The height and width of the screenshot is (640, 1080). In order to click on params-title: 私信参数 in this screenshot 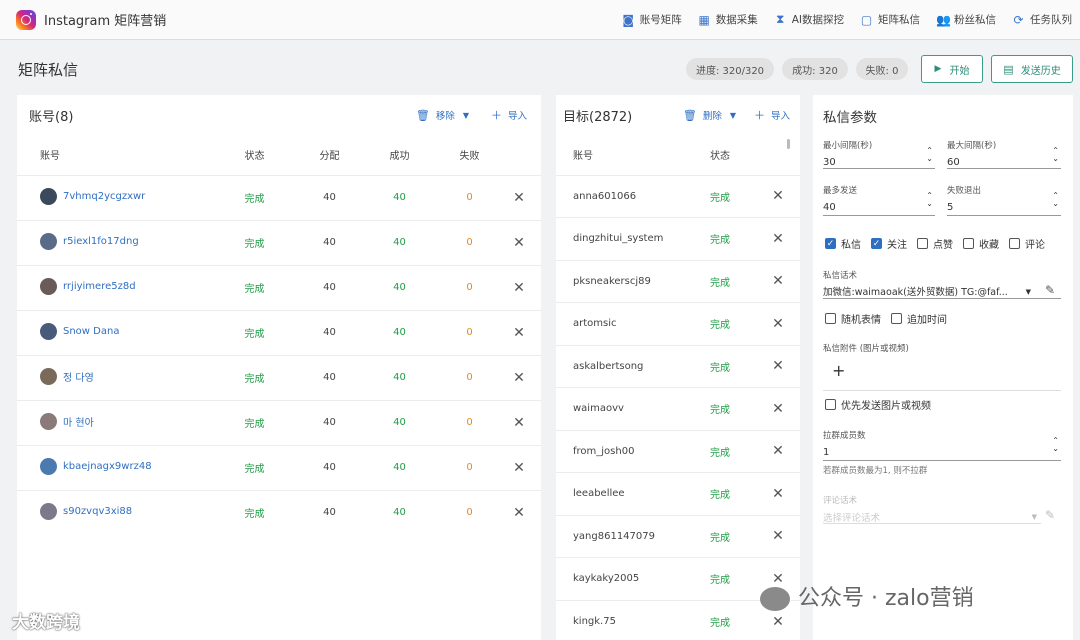, I will do `click(850, 118)`.